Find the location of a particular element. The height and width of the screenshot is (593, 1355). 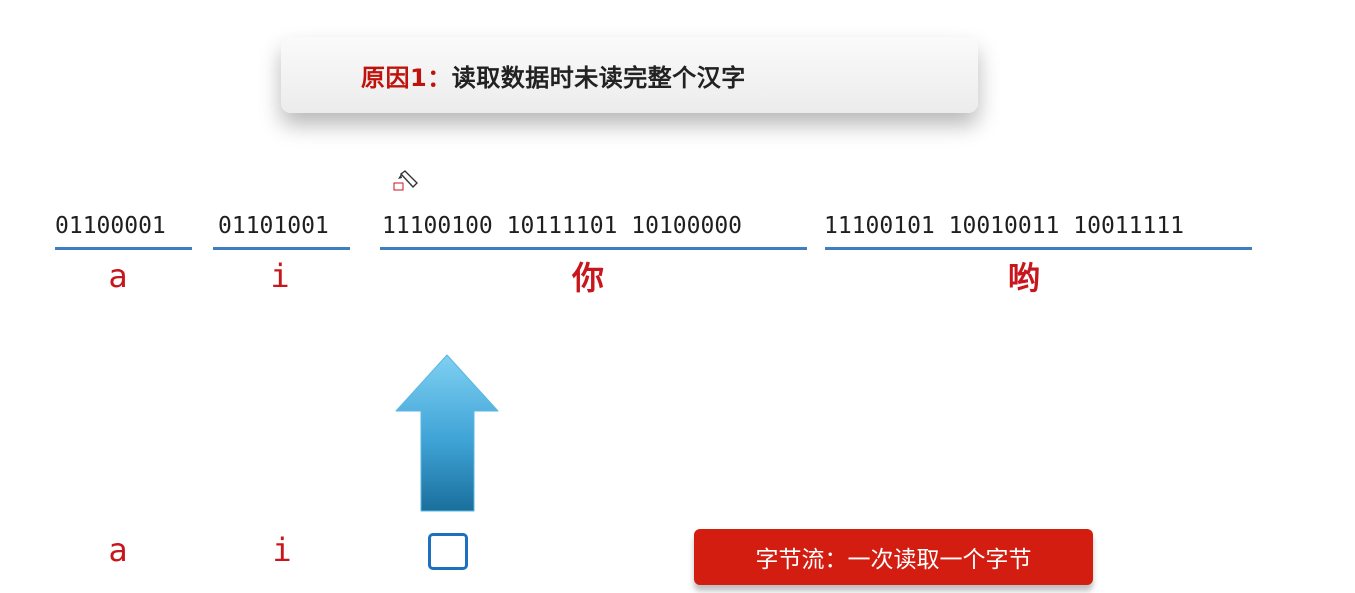

replacement-character-box is located at coordinates (448, 551).